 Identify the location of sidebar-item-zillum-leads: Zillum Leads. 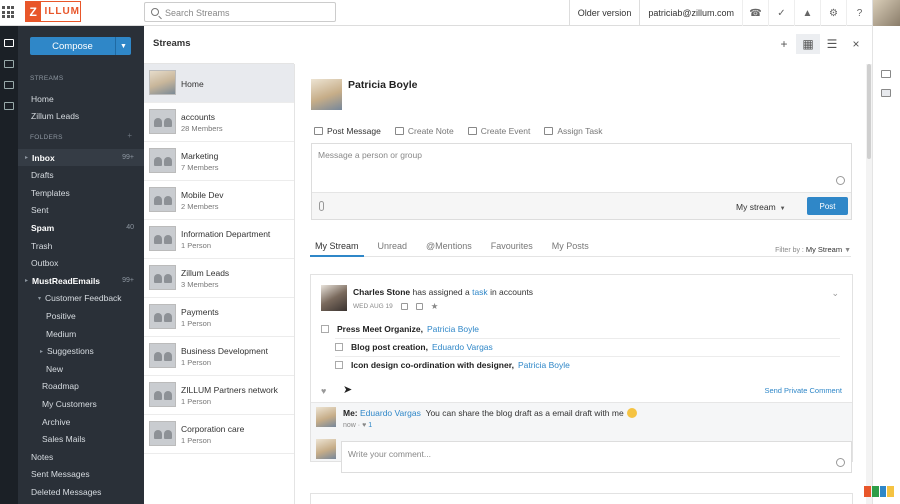
(81, 115).